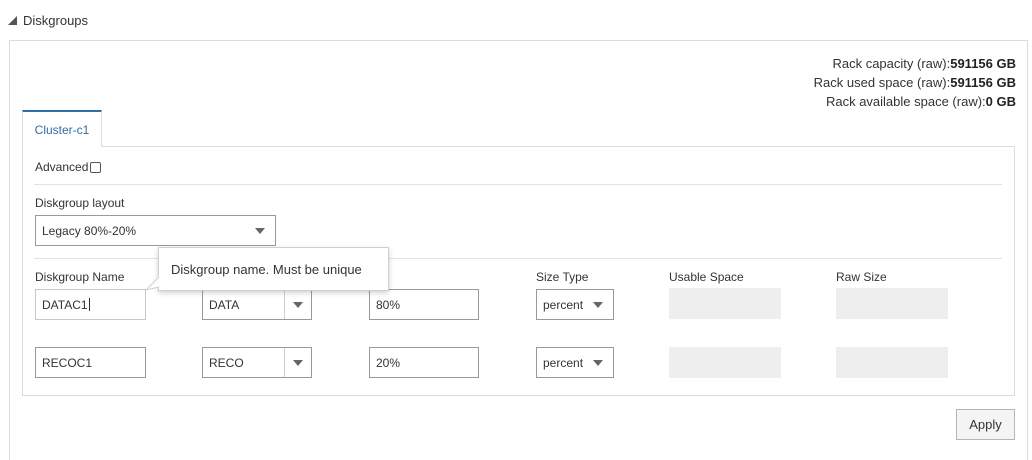 This screenshot has height=460, width=1032. Describe the element at coordinates (224, 304) in the screenshot. I see `diskgroup-type-value: DATA` at that location.